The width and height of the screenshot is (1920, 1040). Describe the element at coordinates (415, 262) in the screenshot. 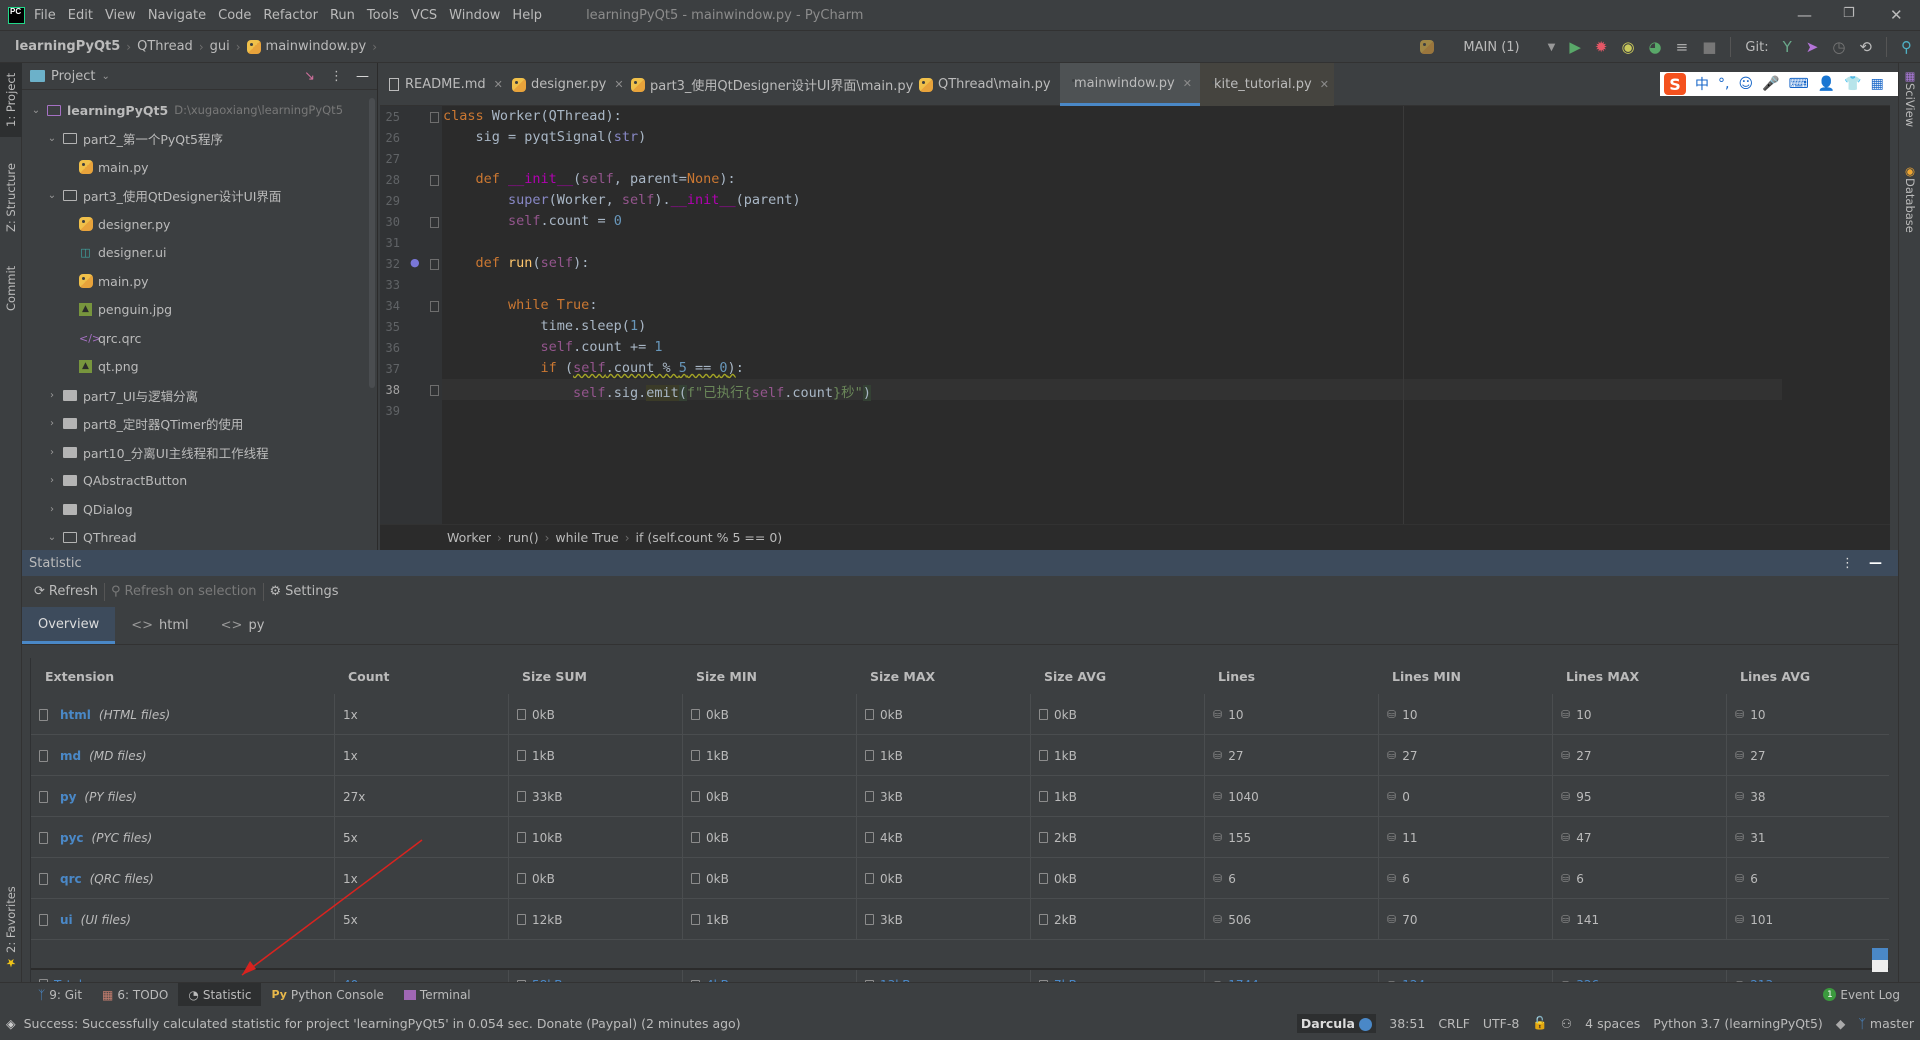

I see `override-method-icon: ●` at that location.